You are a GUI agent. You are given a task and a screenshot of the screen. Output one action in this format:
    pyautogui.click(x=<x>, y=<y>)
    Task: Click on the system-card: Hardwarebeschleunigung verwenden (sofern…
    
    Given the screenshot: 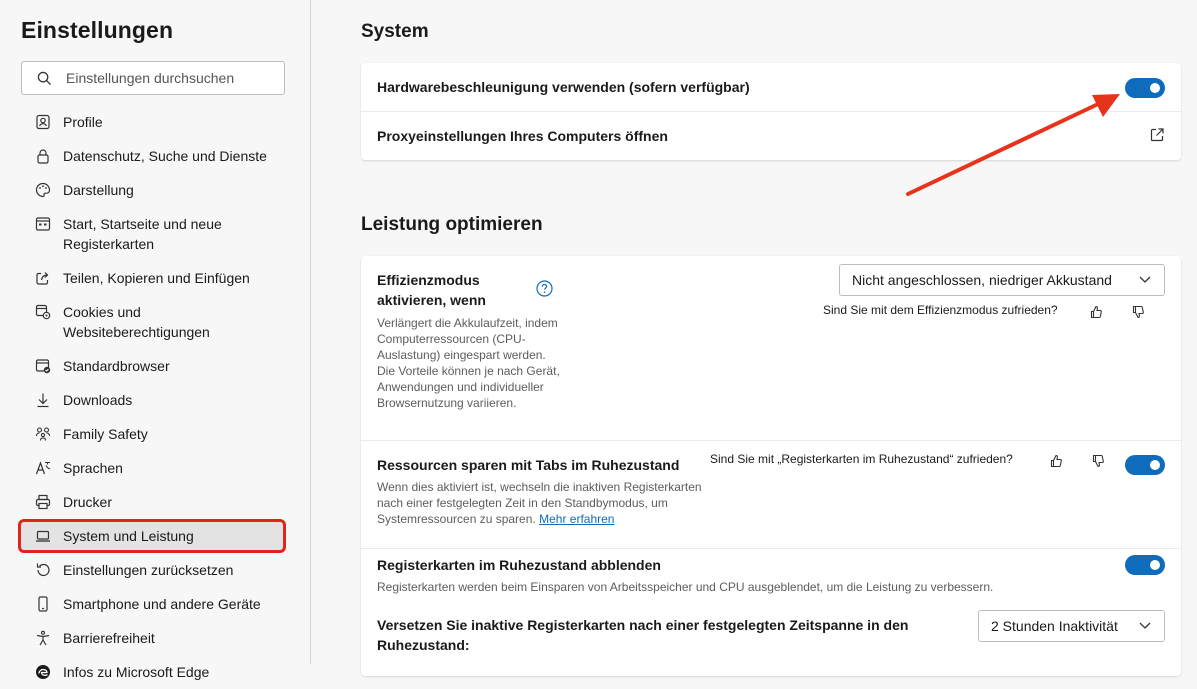 What is the action you would take?
    pyautogui.click(x=771, y=111)
    